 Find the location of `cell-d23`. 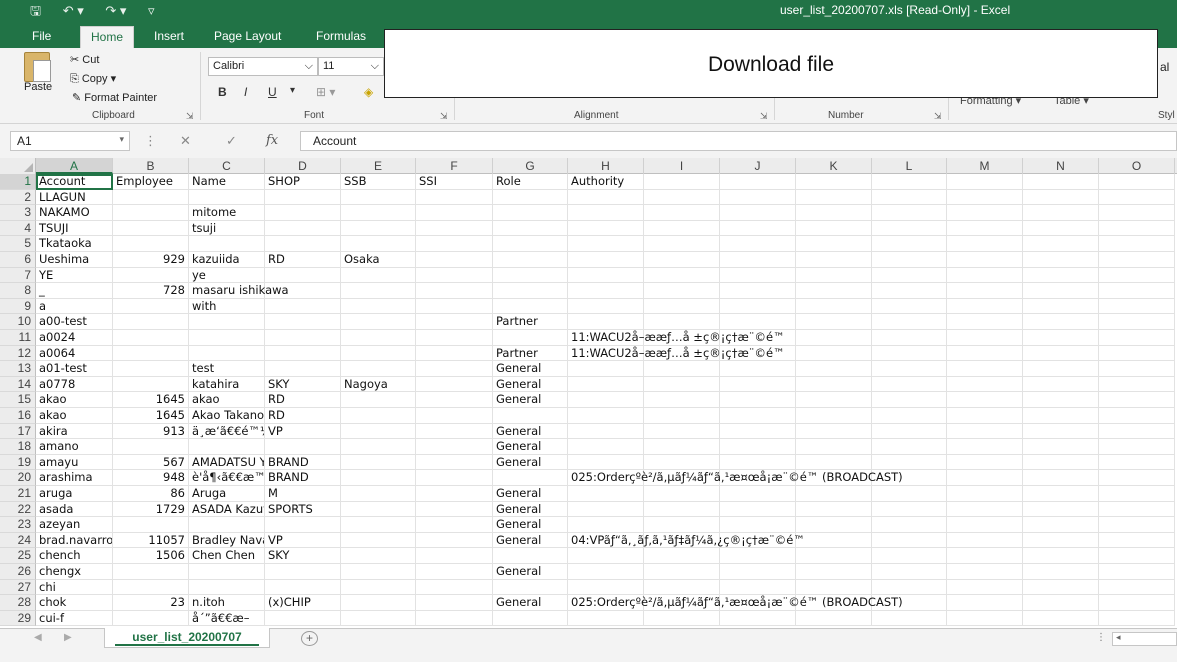

cell-d23 is located at coordinates (303, 525).